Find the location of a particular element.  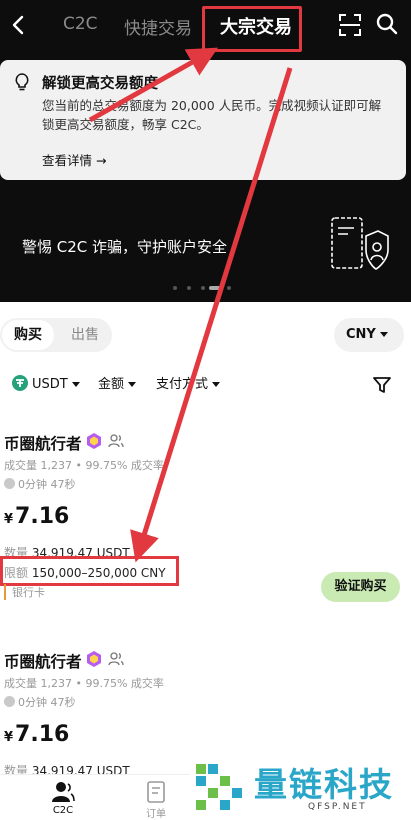

watermark-logo is located at coordinates (221, 788).